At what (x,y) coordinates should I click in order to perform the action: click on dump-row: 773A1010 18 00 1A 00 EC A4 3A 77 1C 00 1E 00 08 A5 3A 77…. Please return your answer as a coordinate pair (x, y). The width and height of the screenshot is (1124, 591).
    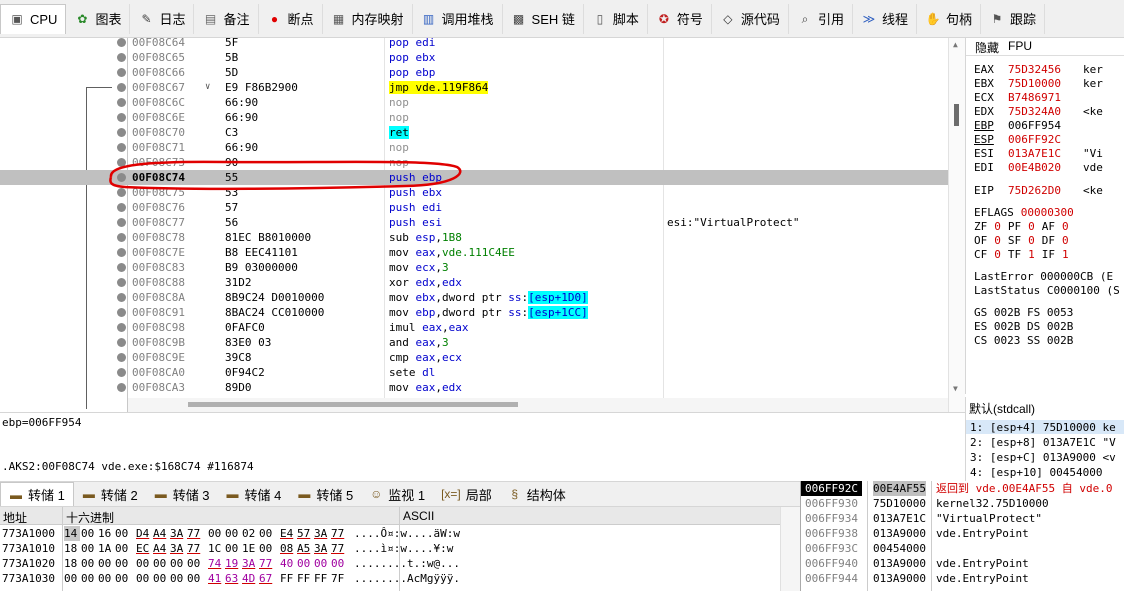
    Looking at the image, I should click on (226, 548).